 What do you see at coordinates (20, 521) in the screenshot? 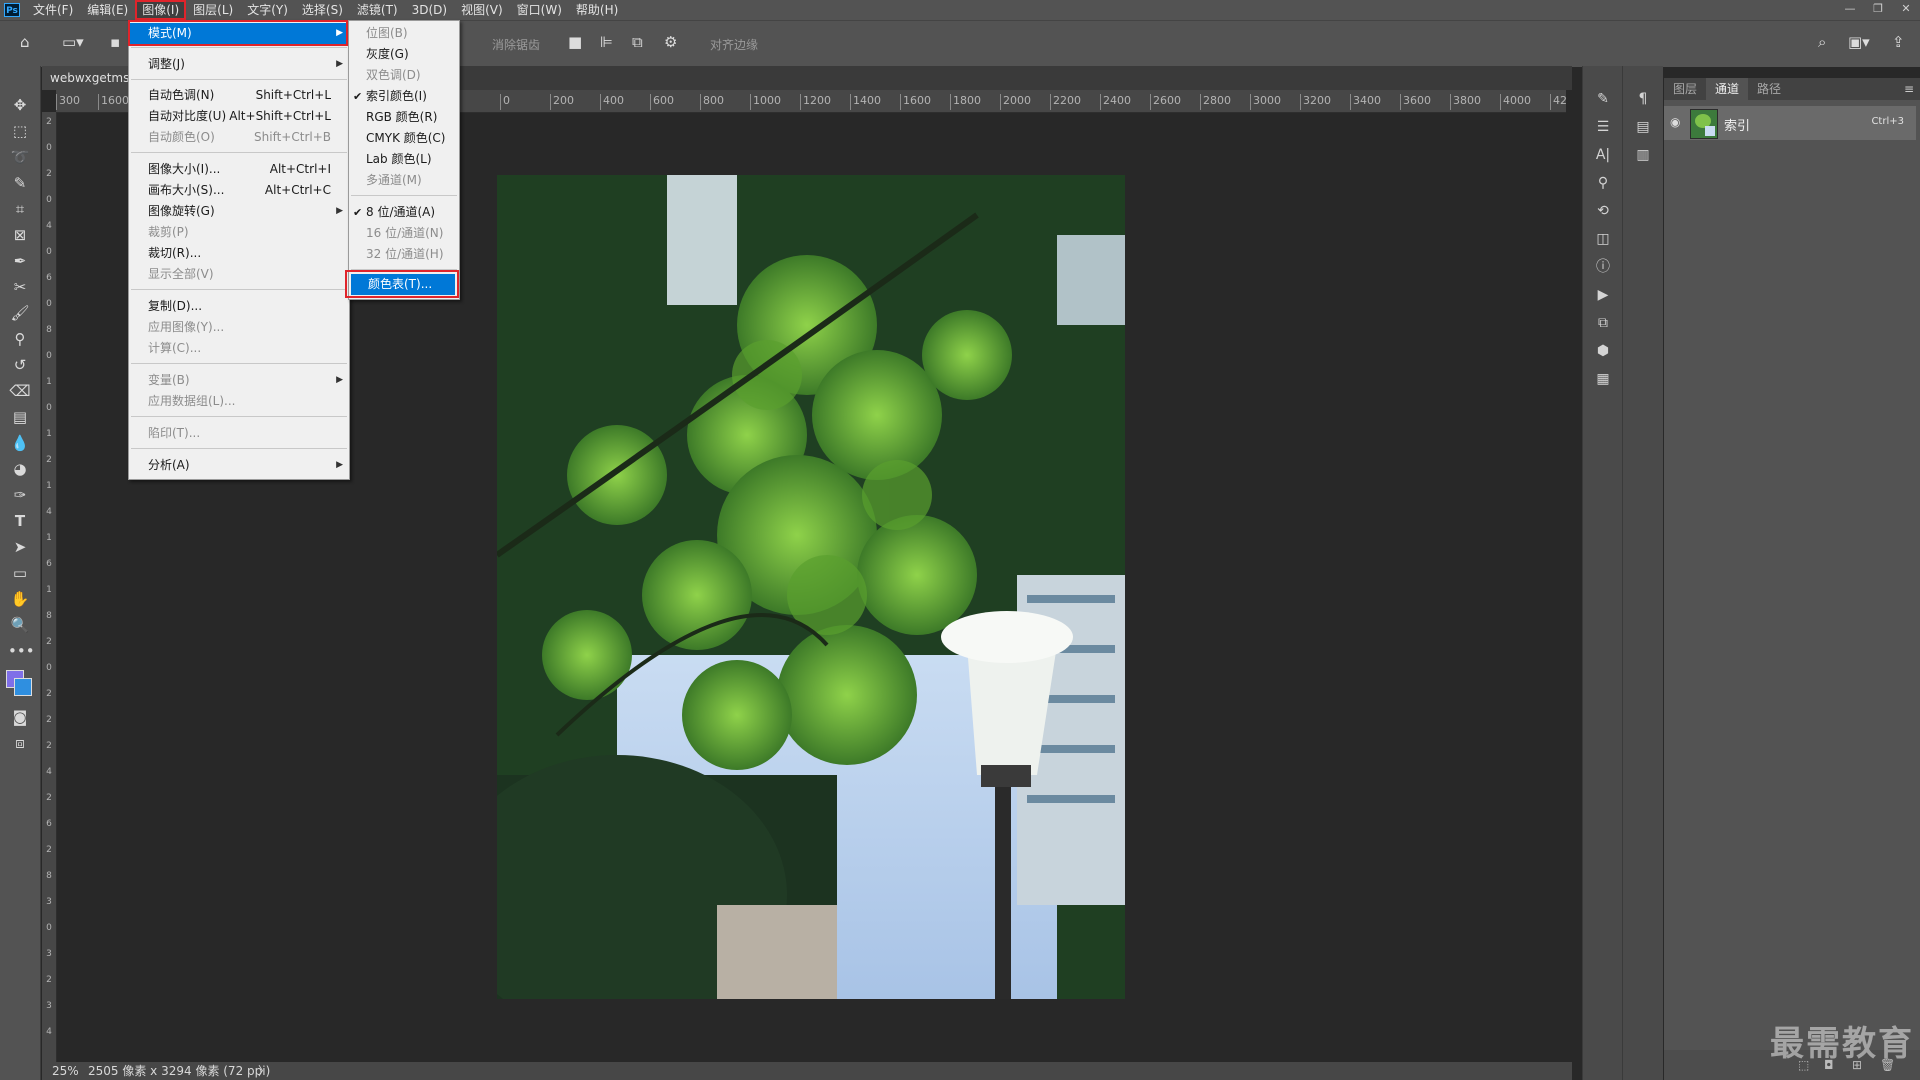
I see `type-tool-icon: T` at bounding box center [20, 521].